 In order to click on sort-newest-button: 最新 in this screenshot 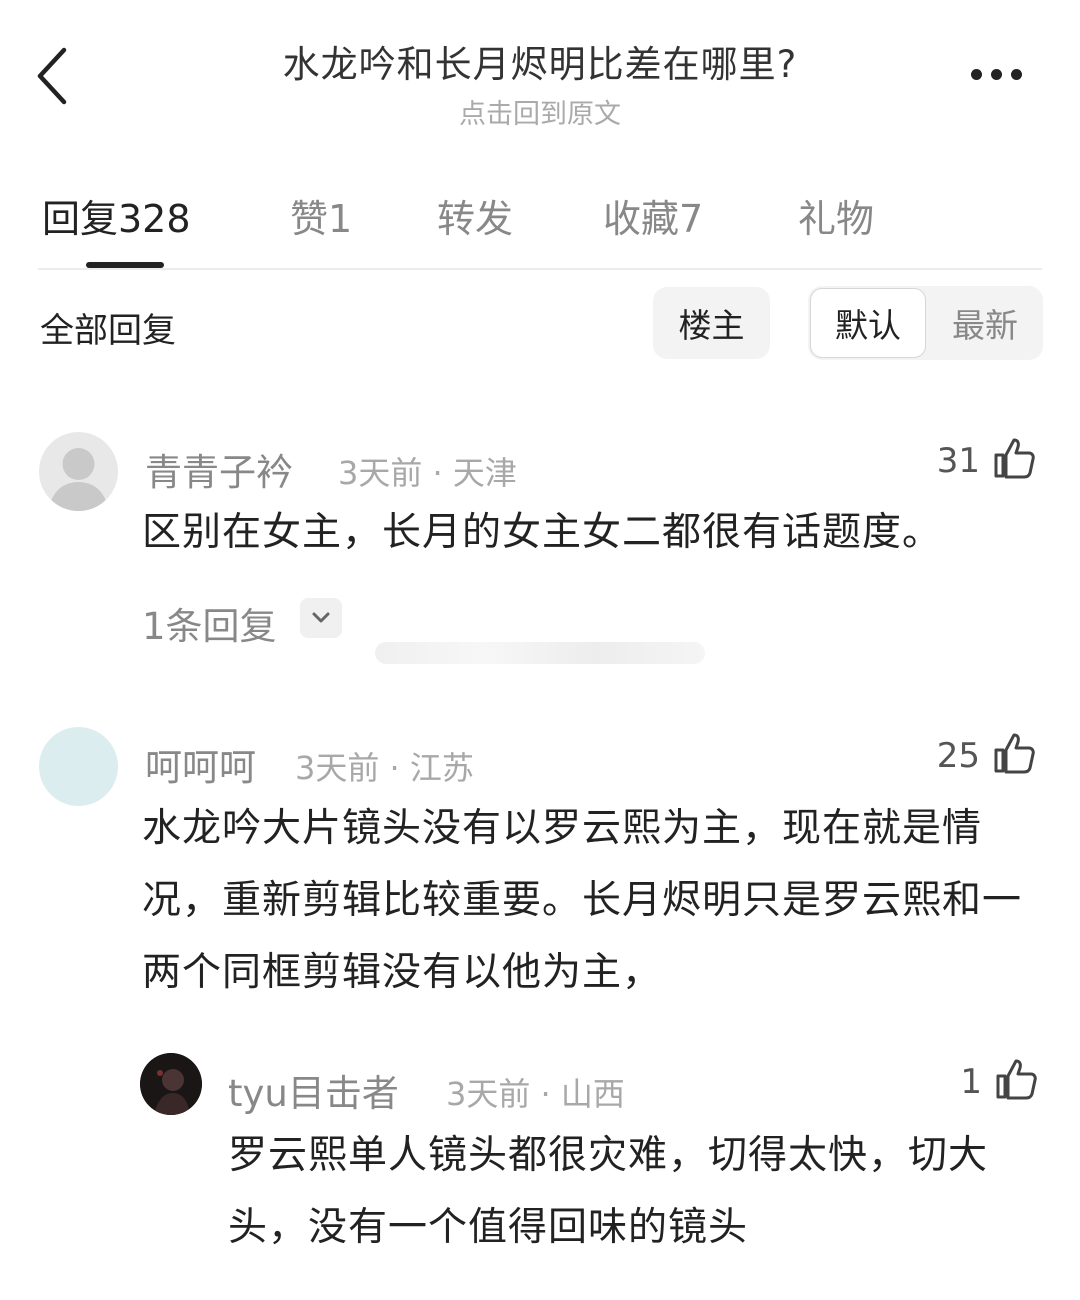, I will do `click(985, 323)`.